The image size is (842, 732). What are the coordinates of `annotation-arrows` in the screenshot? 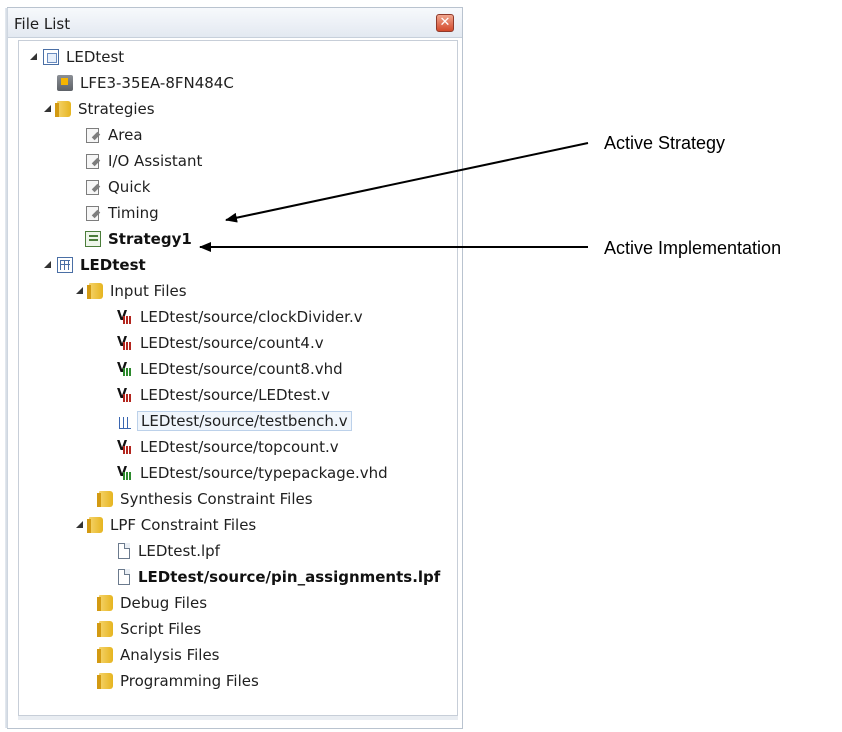 It's located at (394, 197).